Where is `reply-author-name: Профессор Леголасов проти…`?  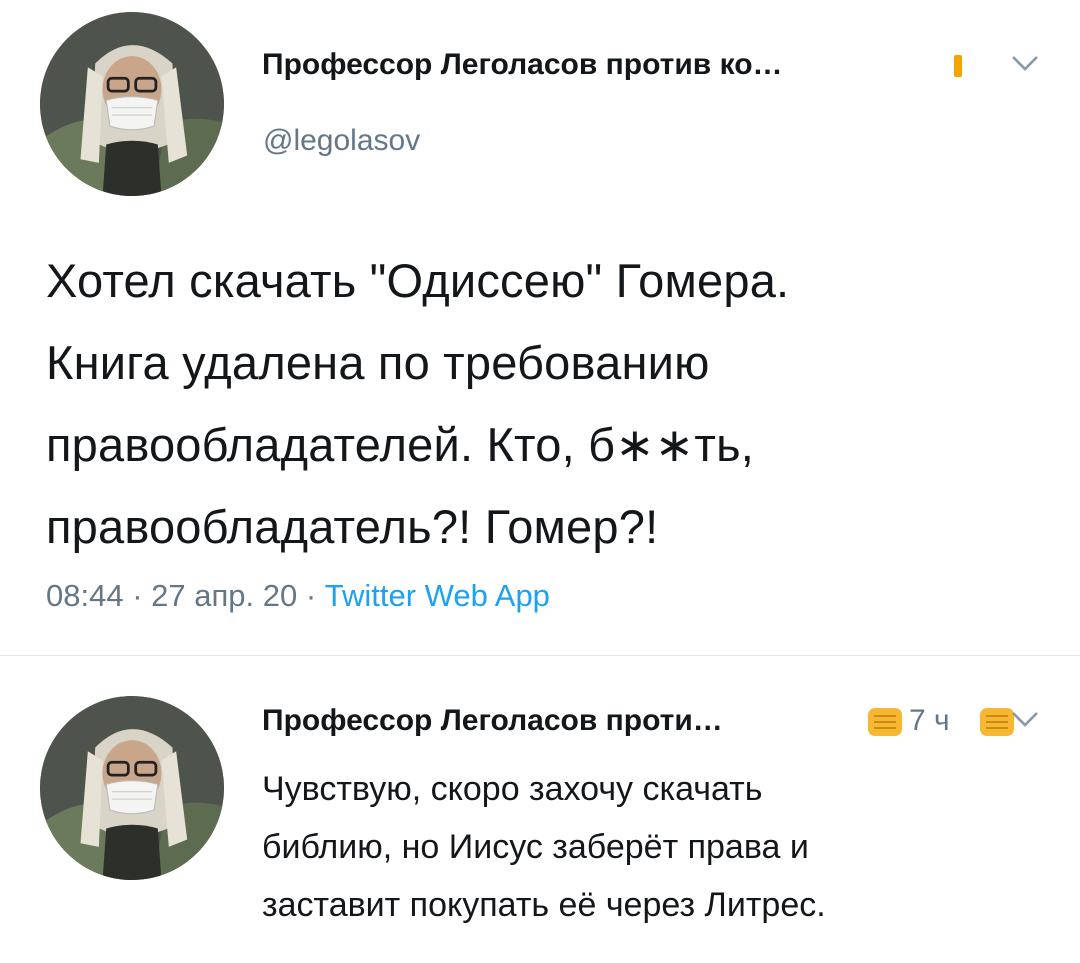 reply-author-name: Профессор Леголасов проти… is located at coordinates (492, 721).